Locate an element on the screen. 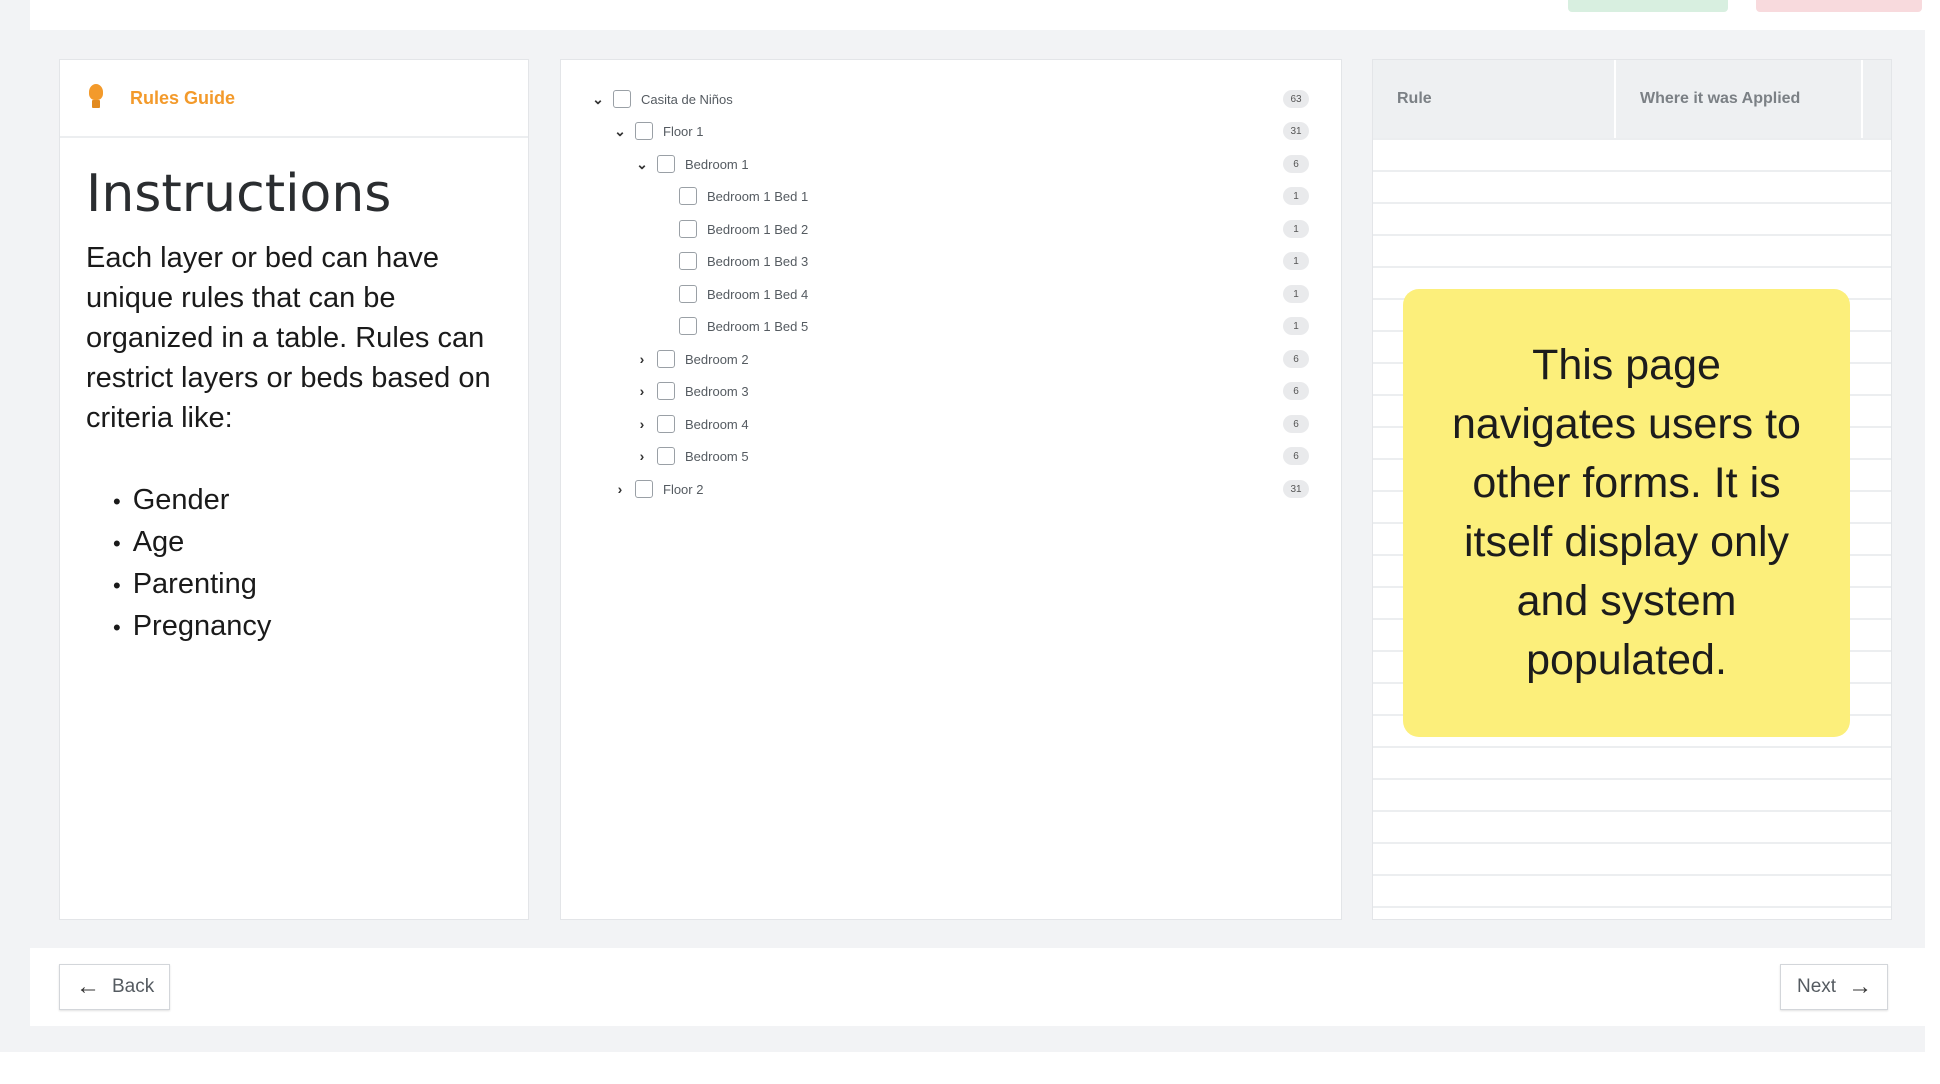 This screenshot has height=1084, width=1940. tree-node: › Bedroom 3 6 is located at coordinates (988, 391).